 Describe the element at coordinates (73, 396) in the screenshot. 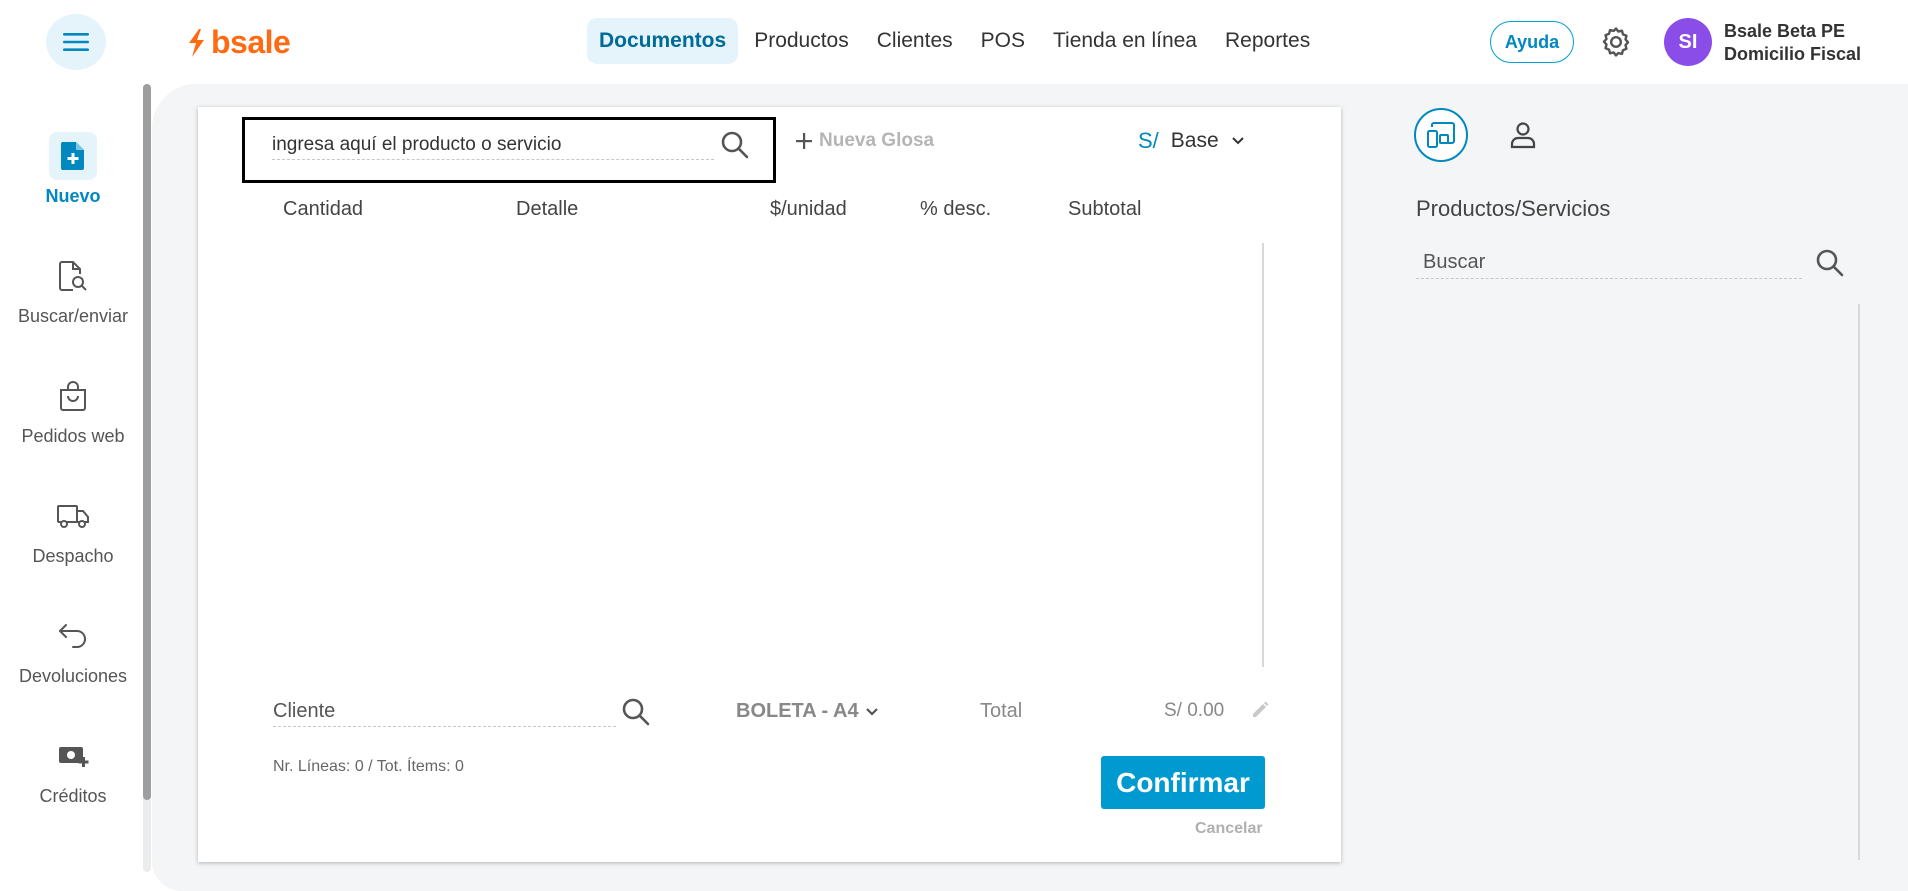

I see `shopping-bag-icon` at that location.